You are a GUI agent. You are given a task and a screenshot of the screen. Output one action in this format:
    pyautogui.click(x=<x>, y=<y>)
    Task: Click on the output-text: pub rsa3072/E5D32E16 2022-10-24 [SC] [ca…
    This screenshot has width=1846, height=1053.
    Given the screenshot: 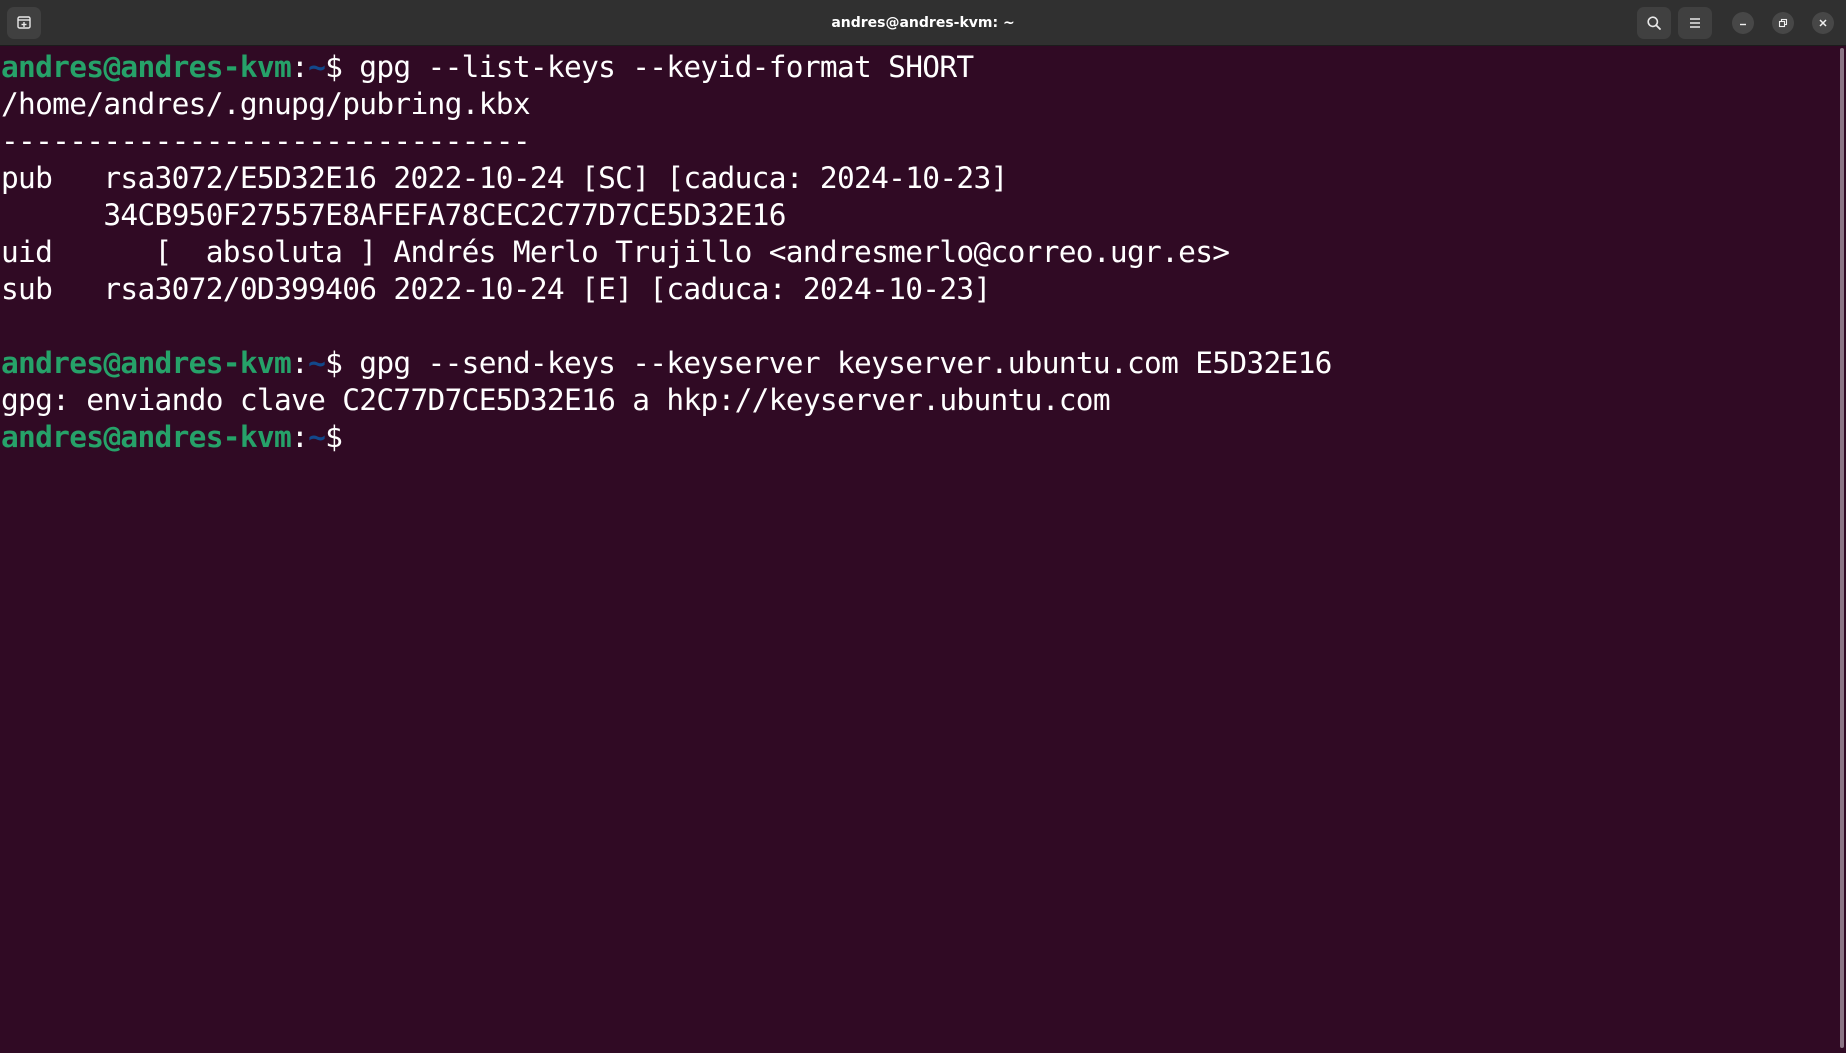 What is the action you would take?
    pyautogui.click(x=504, y=178)
    